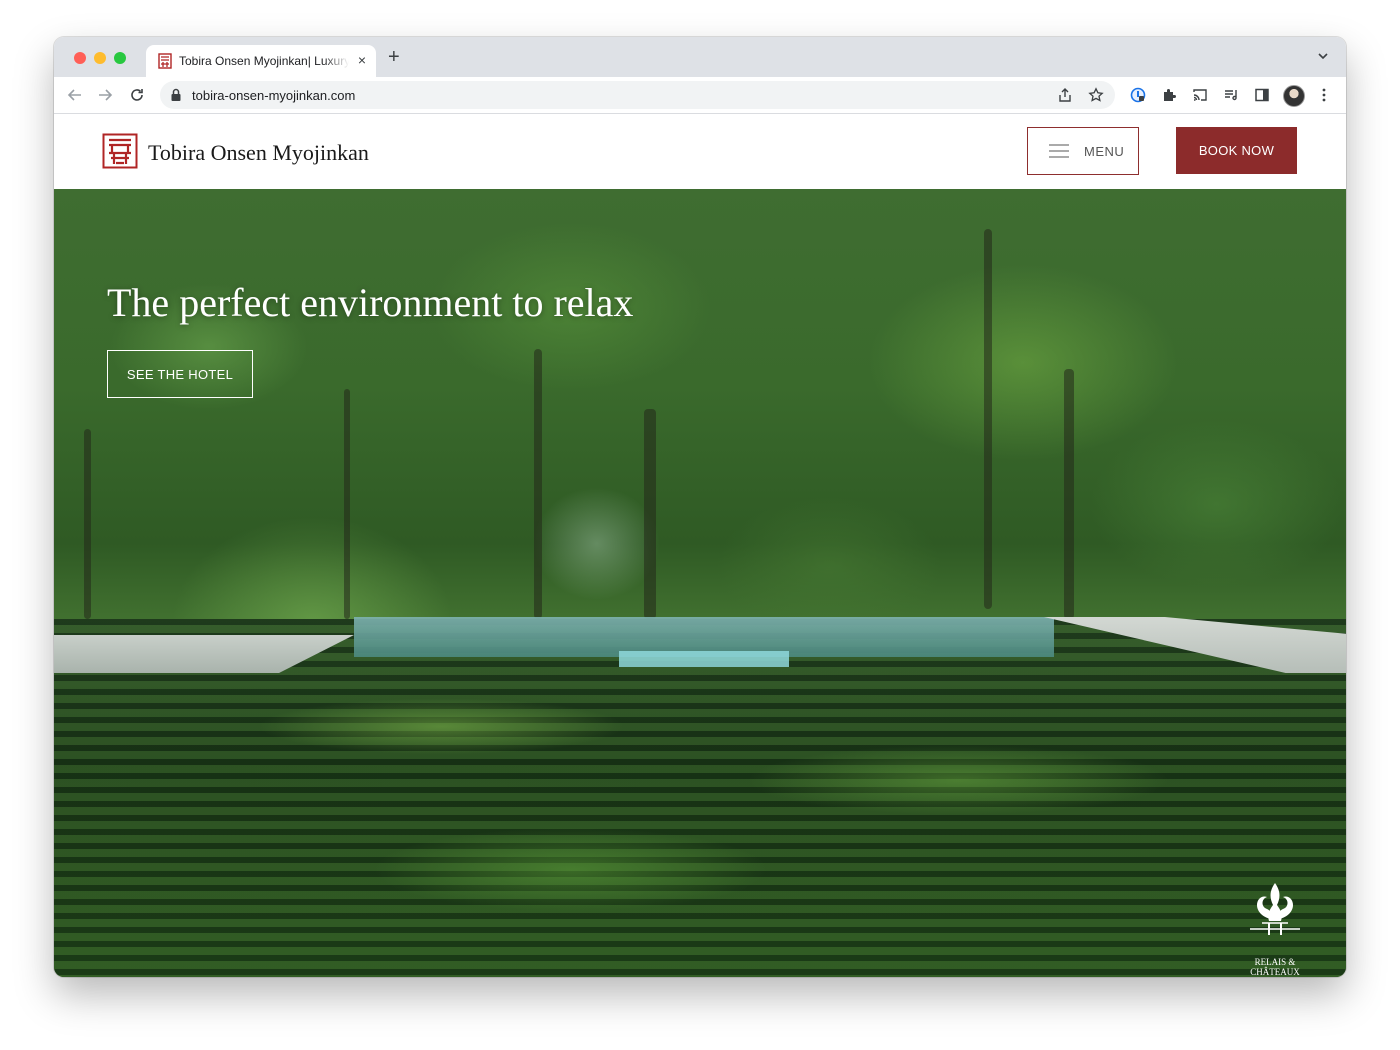 Image resolution: width=1400 pixels, height=1050 pixels. I want to click on browser-toolbar: tobira-onsen-myojinkan.com, so click(700, 95).